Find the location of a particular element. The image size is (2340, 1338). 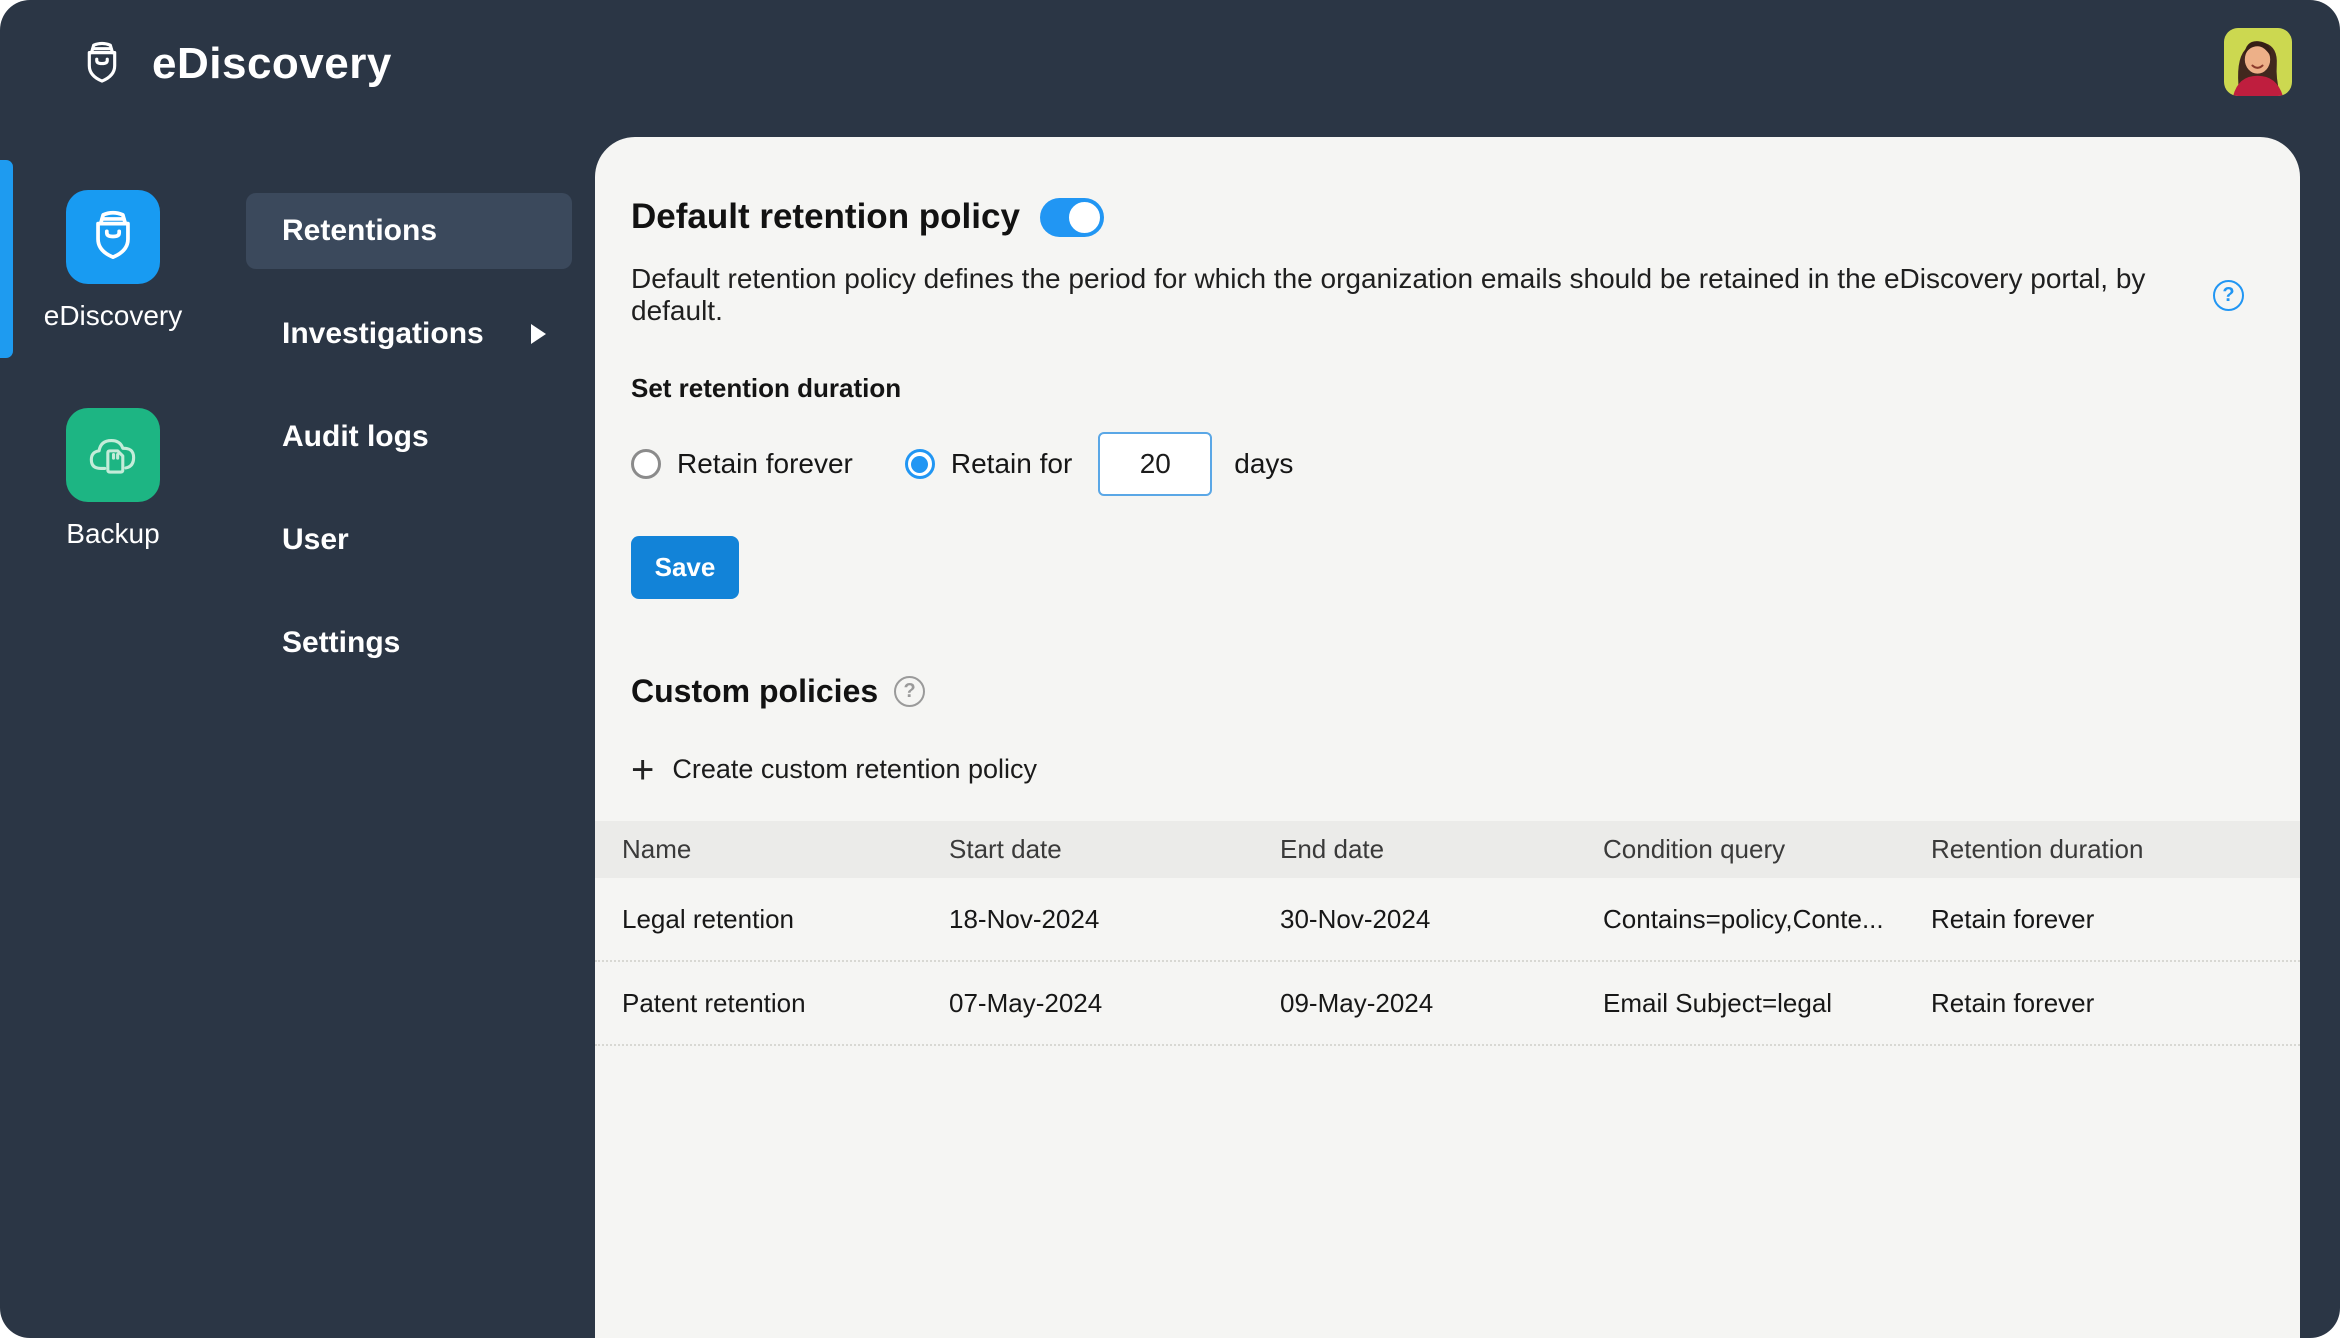

retention-options: Retain forever Retain for days is located at coordinates (1437, 464).